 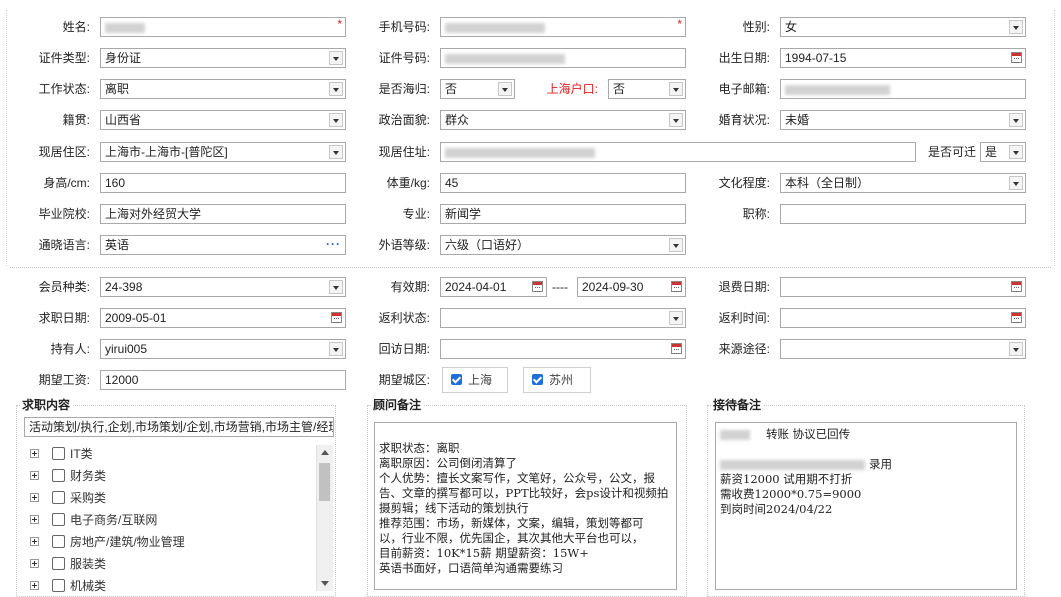 I want to click on origin-select: 山西省, so click(x=223, y=120).